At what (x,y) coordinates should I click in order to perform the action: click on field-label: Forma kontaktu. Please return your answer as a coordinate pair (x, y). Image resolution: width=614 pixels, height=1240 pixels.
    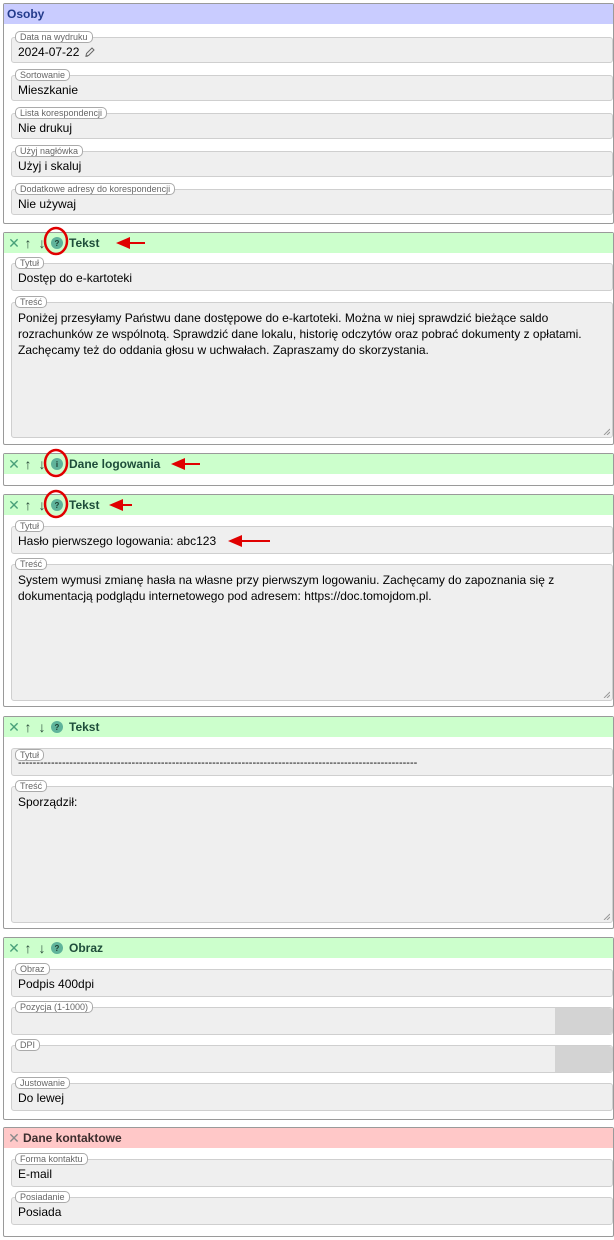
    Looking at the image, I should click on (51, 1159).